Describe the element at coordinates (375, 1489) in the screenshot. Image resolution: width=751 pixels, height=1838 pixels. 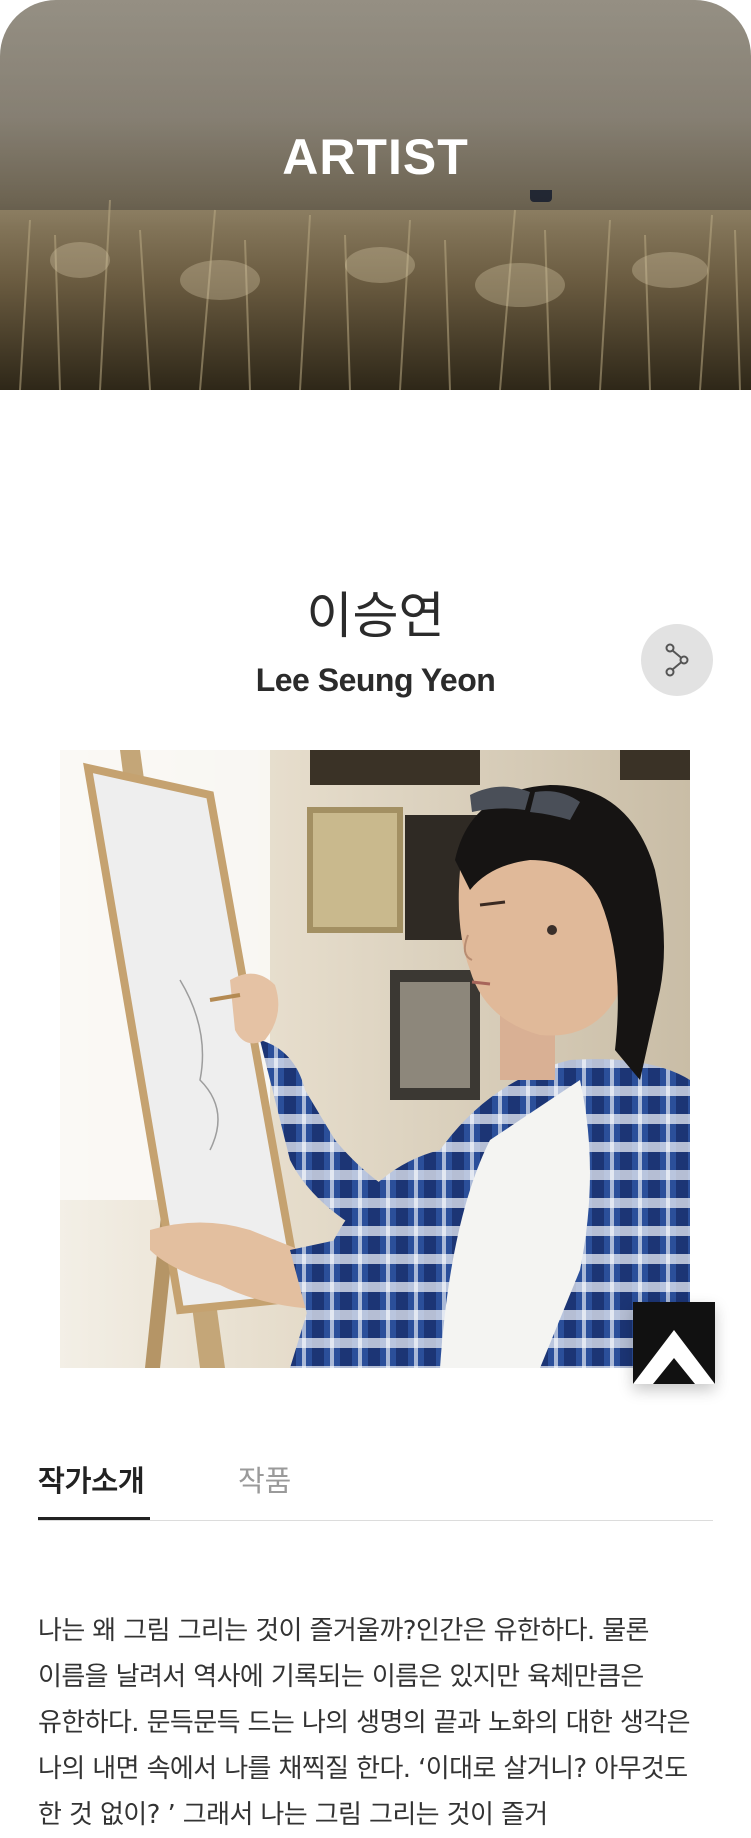
I see `tab-bar: 작가소개 작품` at that location.